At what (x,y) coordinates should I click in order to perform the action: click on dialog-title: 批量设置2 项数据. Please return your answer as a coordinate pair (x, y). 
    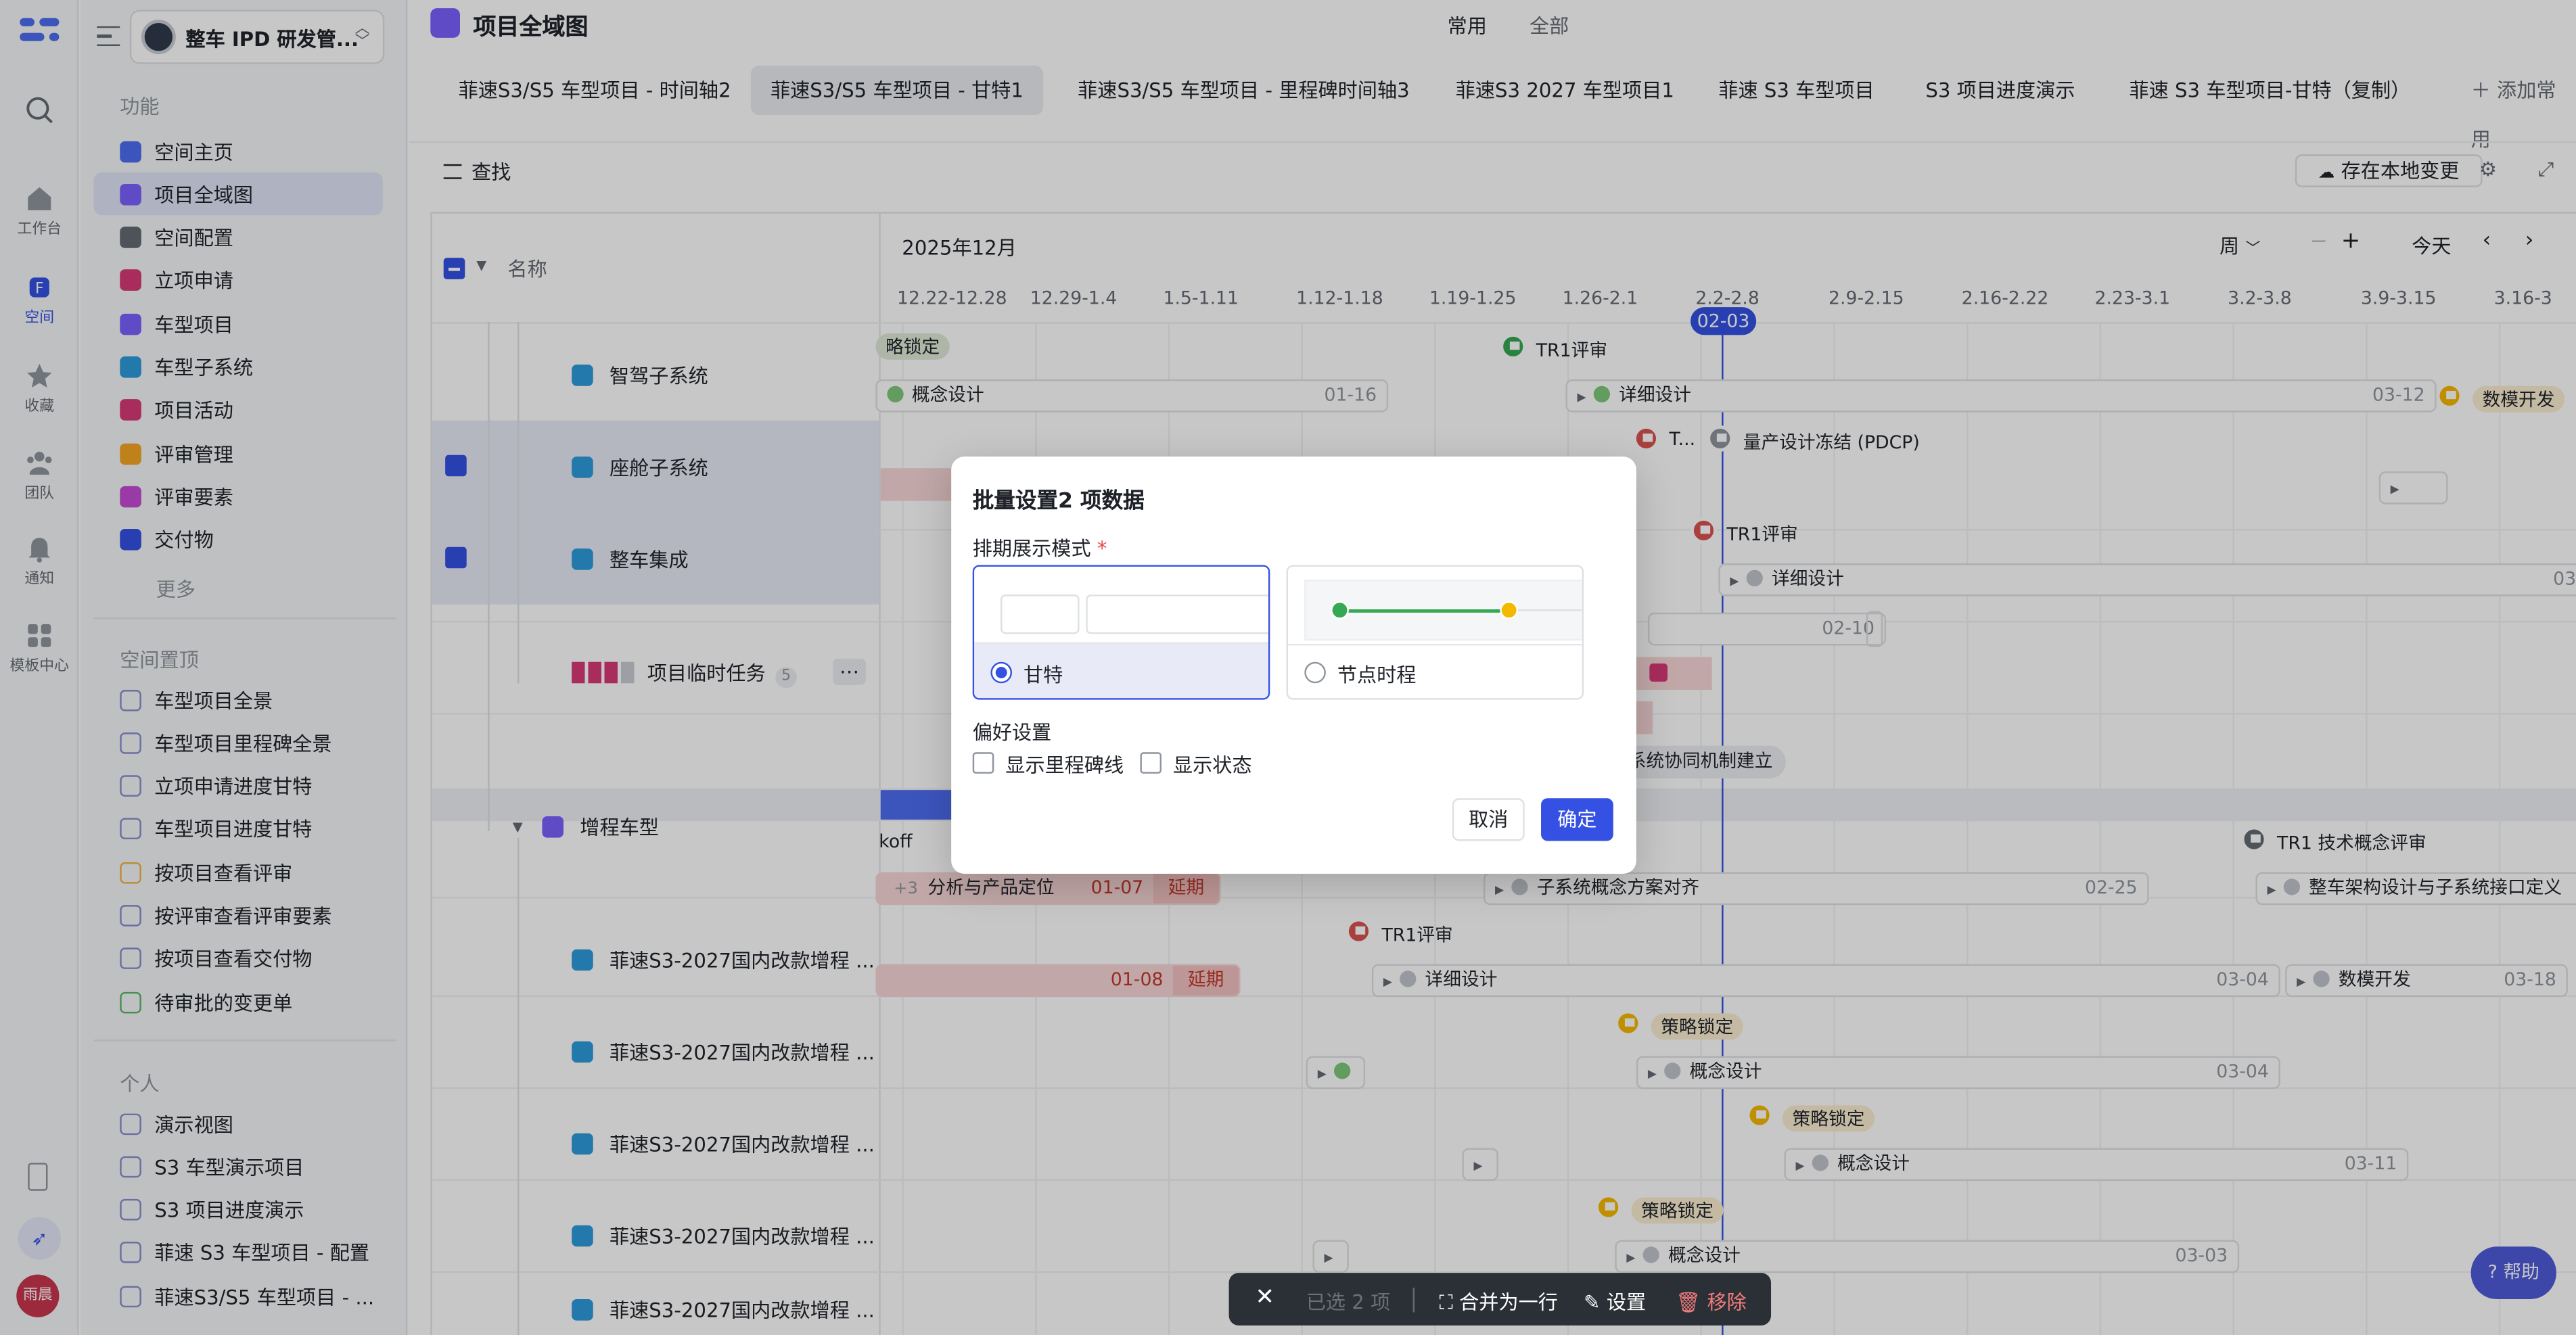
    Looking at the image, I should click on (1058, 502).